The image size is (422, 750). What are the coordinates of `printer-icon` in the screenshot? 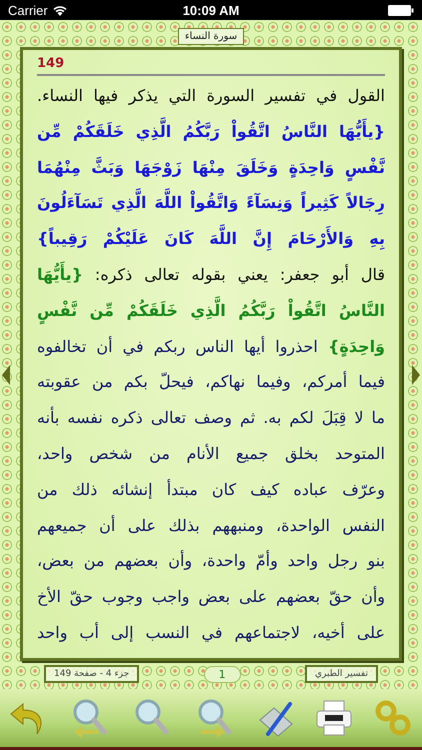 It's located at (334, 718).